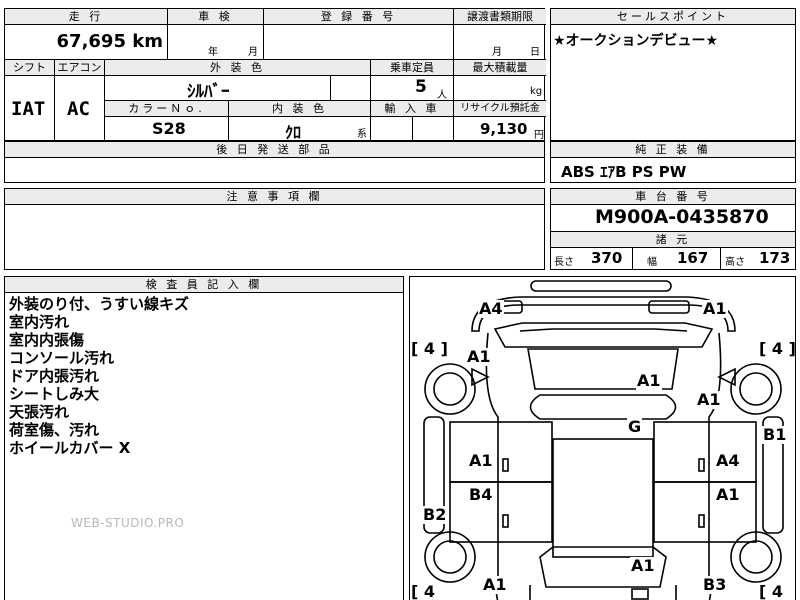 Image resolution: width=800 pixels, height=600 pixels. What do you see at coordinates (601, 286) in the screenshot?
I see `front-grille-shape` at bounding box center [601, 286].